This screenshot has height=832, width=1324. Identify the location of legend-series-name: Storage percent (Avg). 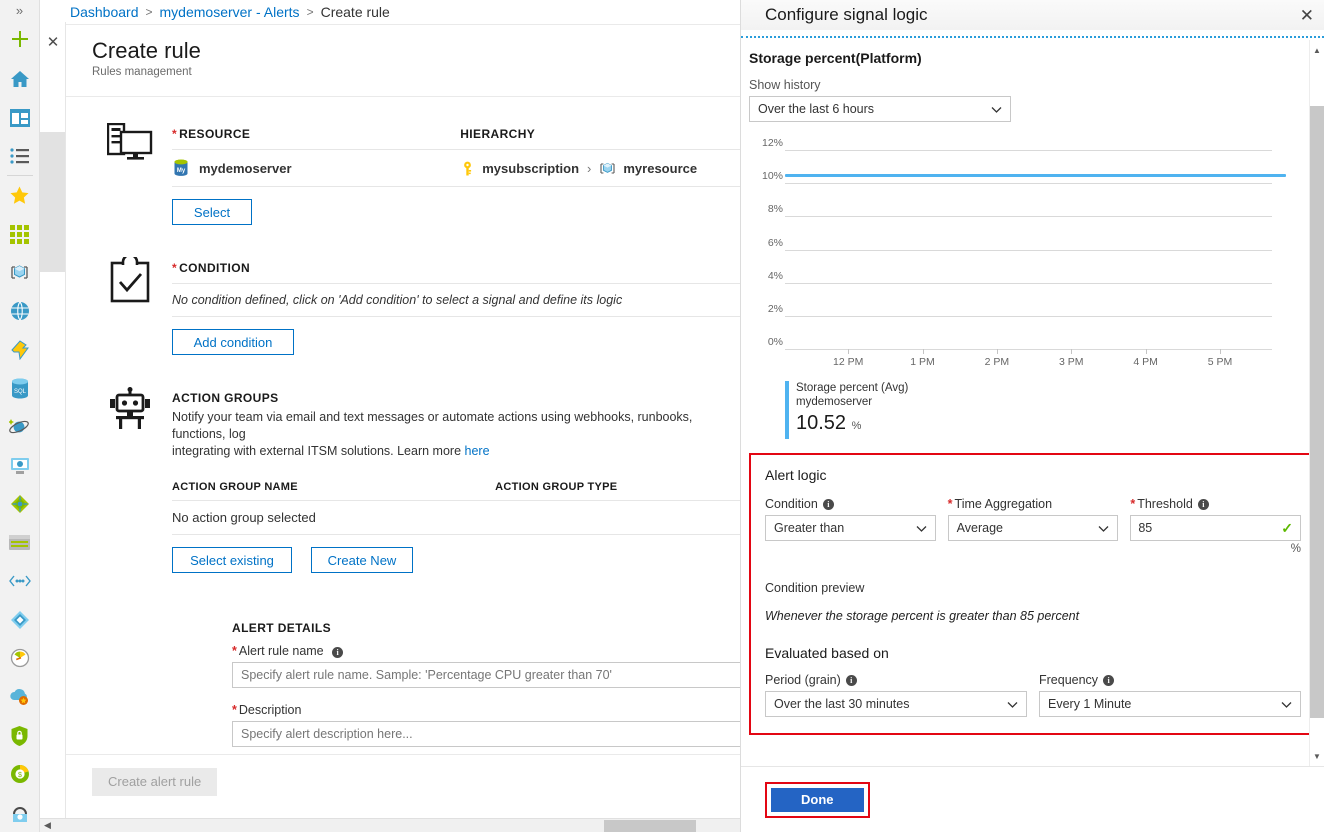
(852, 388).